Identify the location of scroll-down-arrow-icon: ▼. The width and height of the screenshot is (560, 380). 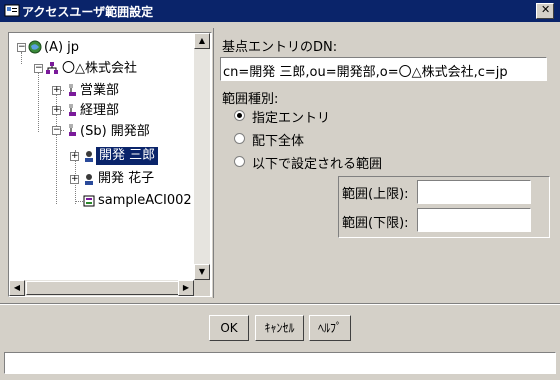
(202, 272).